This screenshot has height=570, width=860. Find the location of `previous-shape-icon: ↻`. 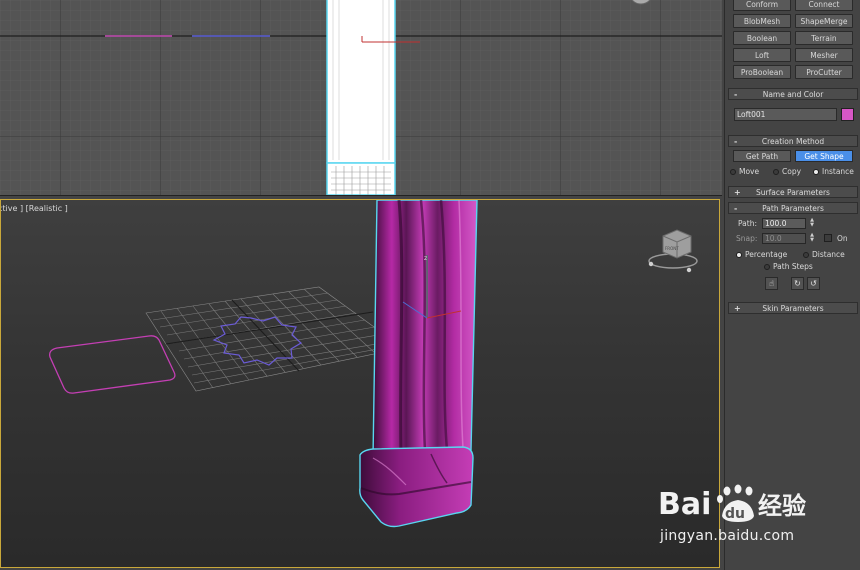

previous-shape-icon: ↻ is located at coordinates (797, 283).